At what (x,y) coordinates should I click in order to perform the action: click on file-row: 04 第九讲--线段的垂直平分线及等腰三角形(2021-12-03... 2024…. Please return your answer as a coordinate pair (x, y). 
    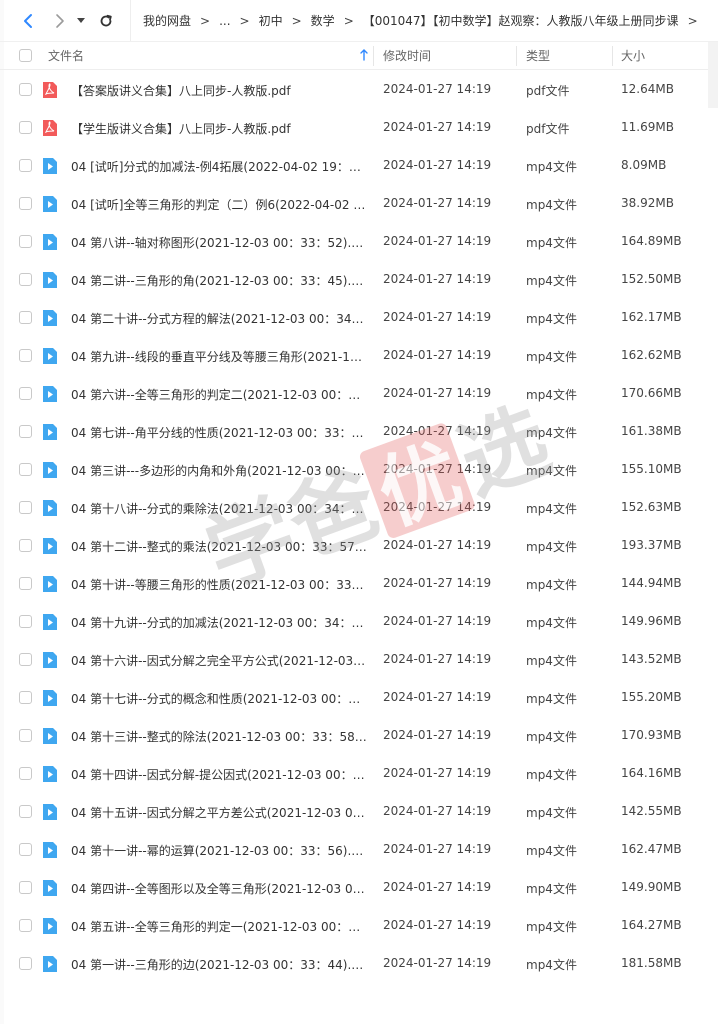
    Looking at the image, I should click on (359, 356).